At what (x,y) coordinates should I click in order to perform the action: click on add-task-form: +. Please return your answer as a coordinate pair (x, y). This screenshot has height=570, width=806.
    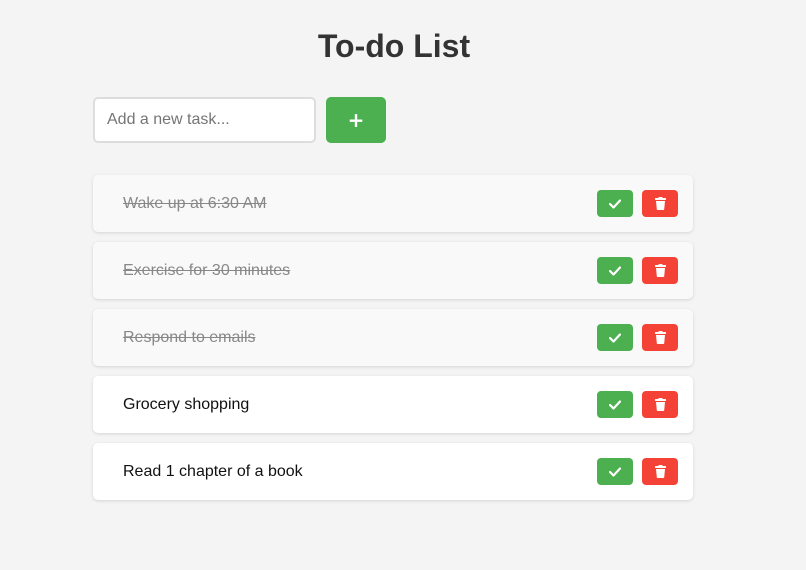
    Looking at the image, I should click on (239, 120).